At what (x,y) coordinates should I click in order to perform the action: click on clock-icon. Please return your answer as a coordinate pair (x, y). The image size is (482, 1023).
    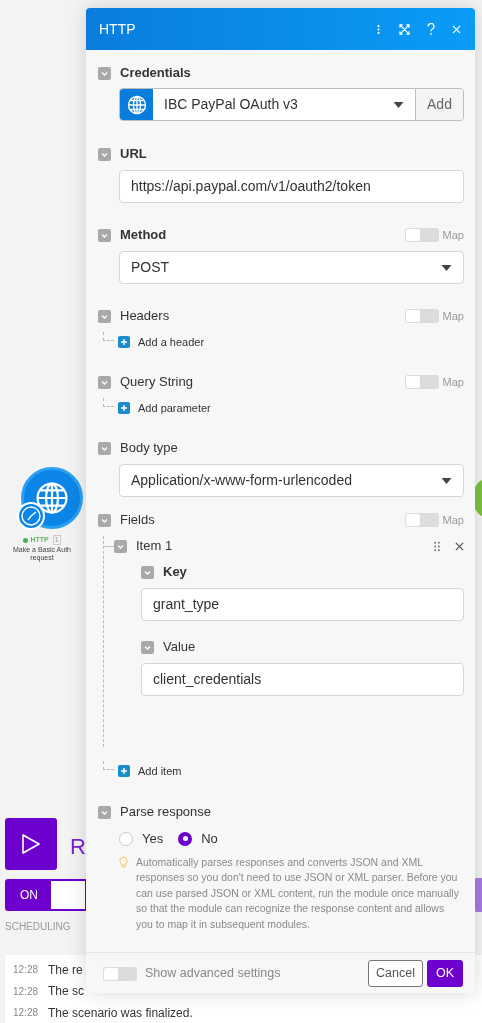
    Looking at the image, I should click on (31, 516).